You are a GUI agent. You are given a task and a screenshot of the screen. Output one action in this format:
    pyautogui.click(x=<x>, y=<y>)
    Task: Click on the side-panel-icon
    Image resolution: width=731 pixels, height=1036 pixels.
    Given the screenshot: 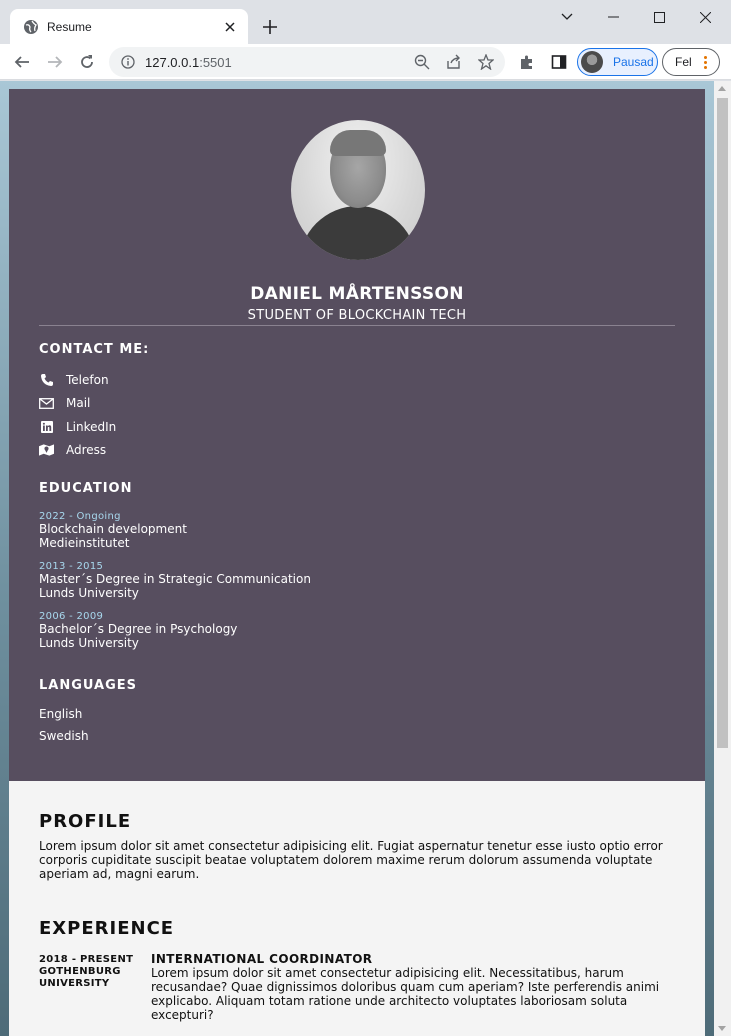 What is the action you would take?
    pyautogui.click(x=559, y=62)
    